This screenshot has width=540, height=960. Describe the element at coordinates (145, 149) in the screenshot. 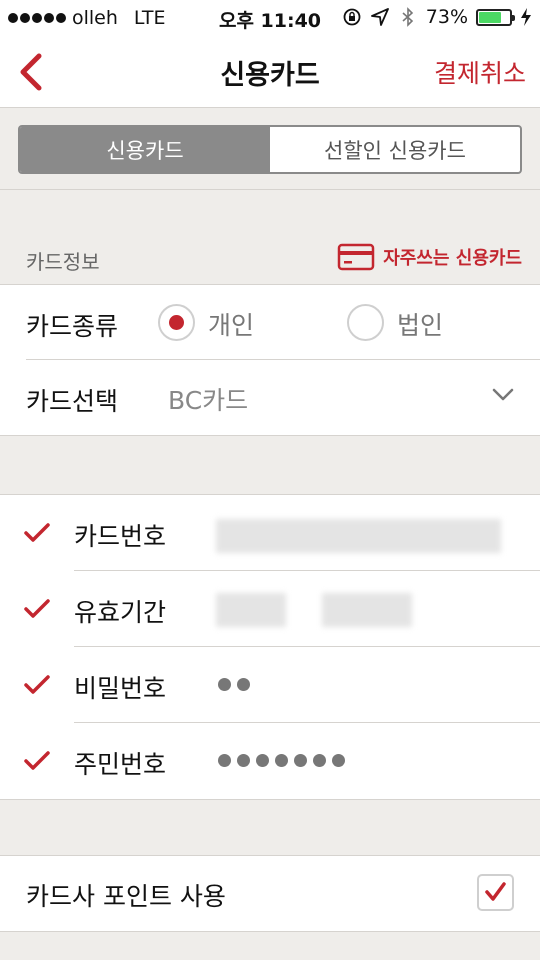

I see `tab-credit-card: 신용카드` at that location.